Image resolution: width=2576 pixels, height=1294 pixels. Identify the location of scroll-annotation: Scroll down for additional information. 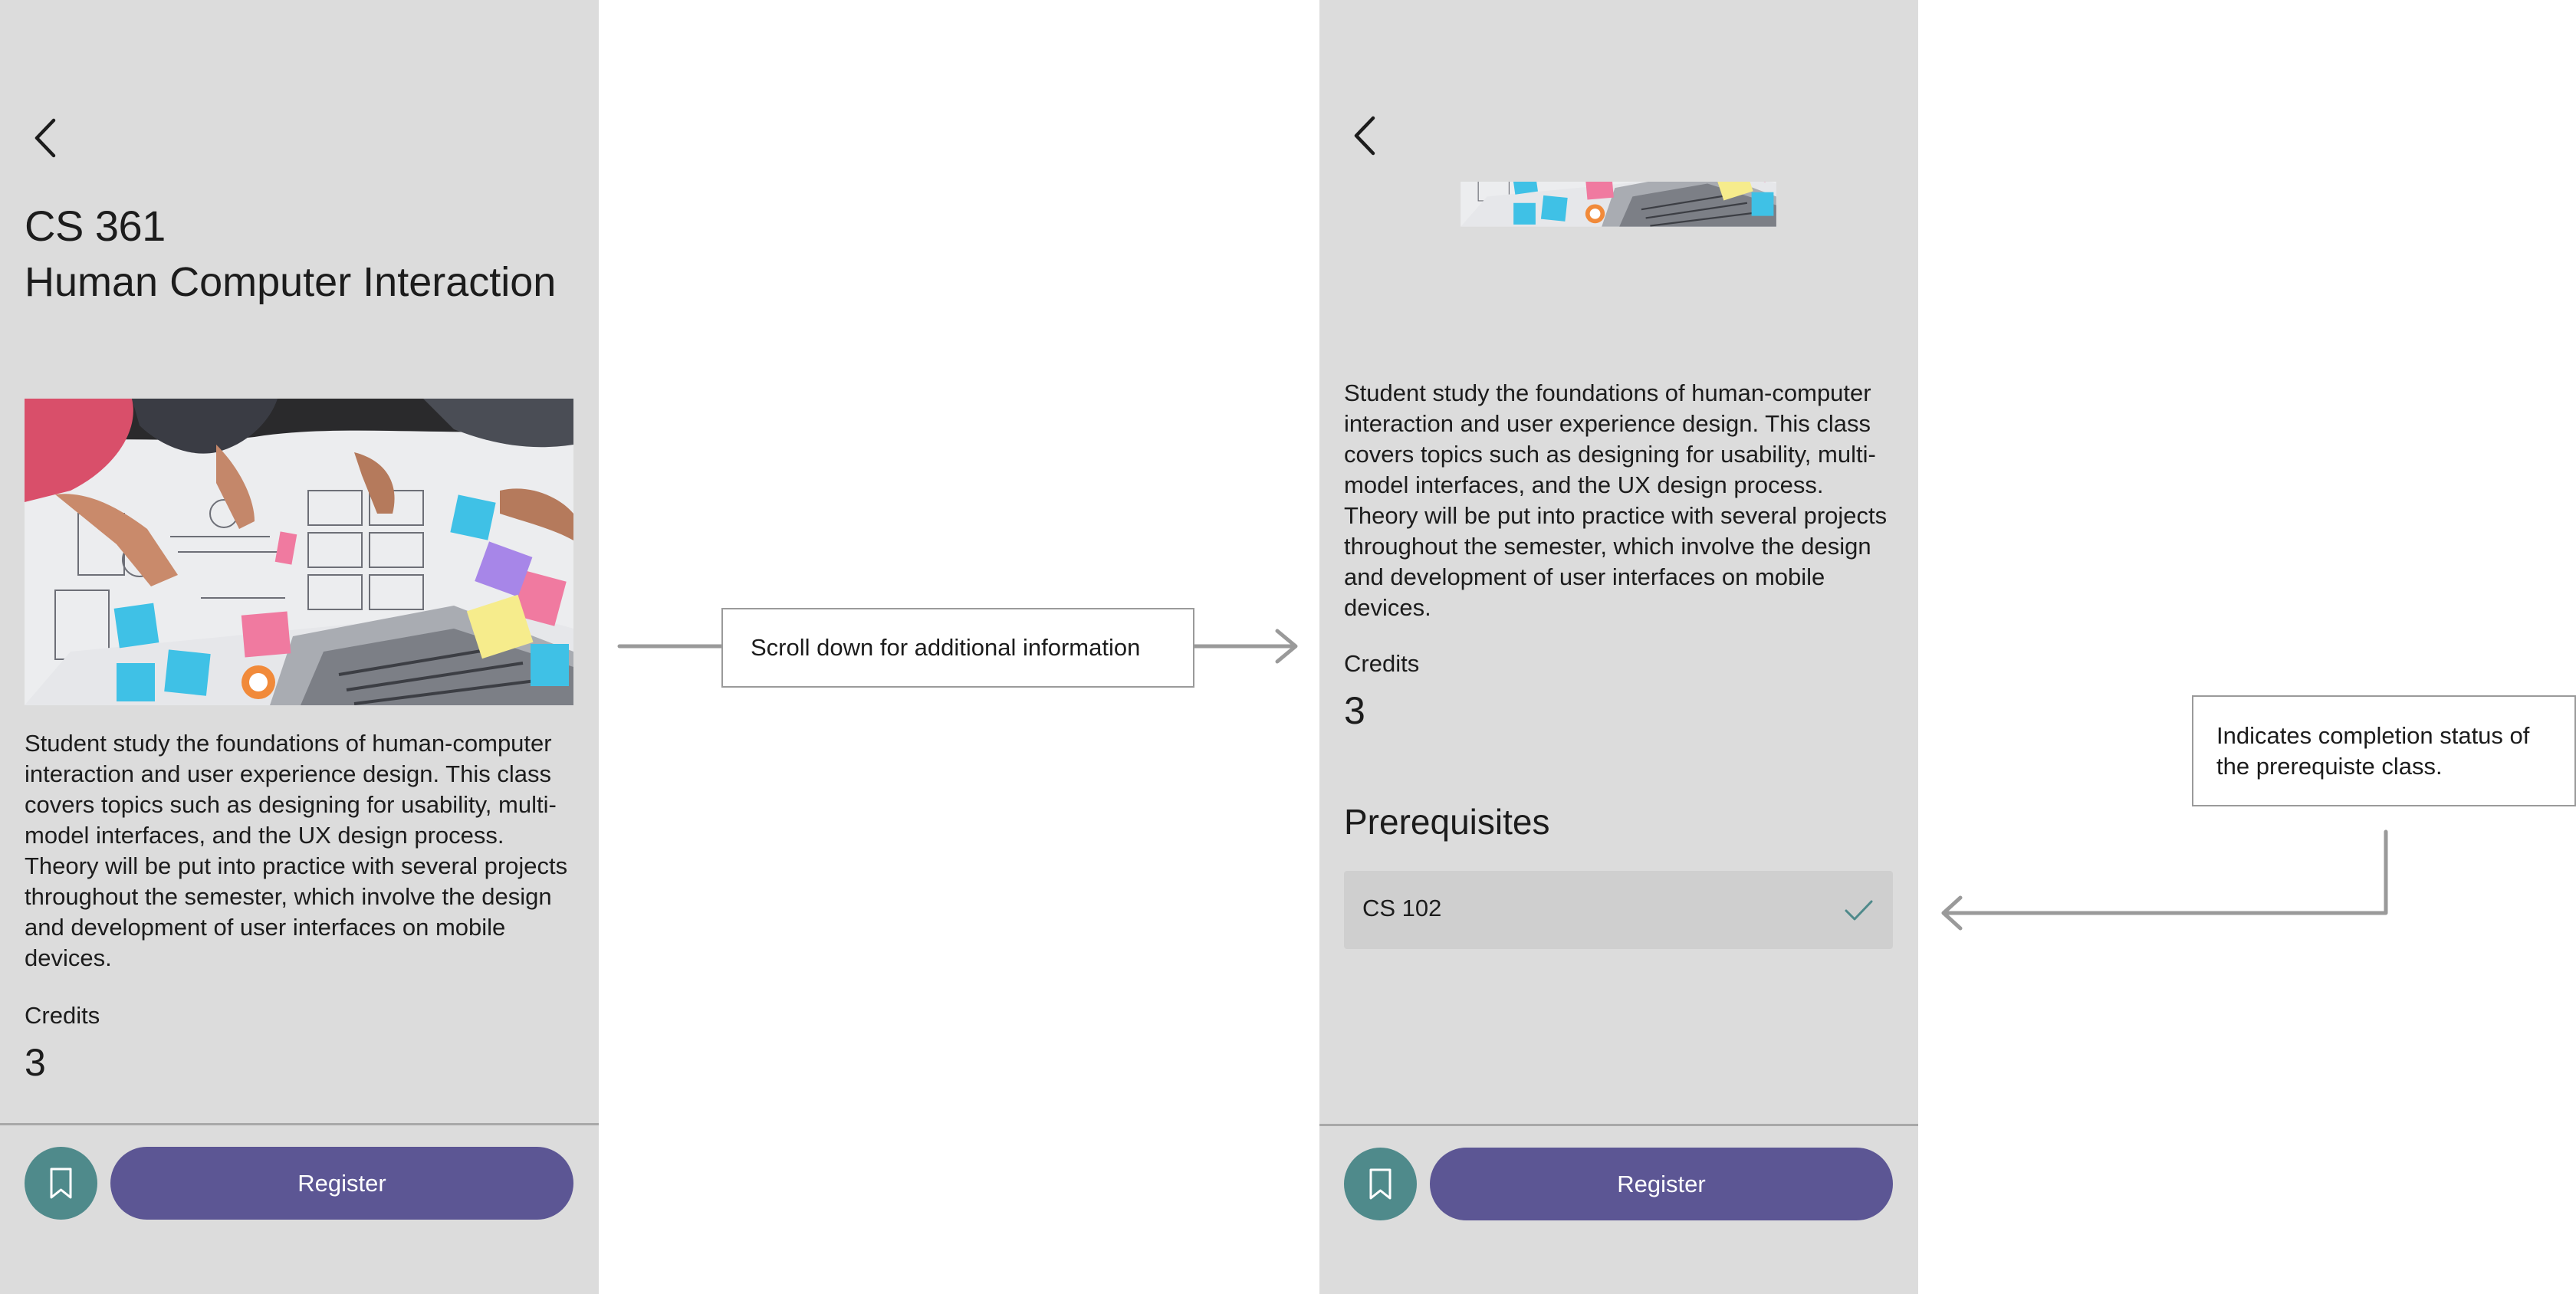
(958, 648).